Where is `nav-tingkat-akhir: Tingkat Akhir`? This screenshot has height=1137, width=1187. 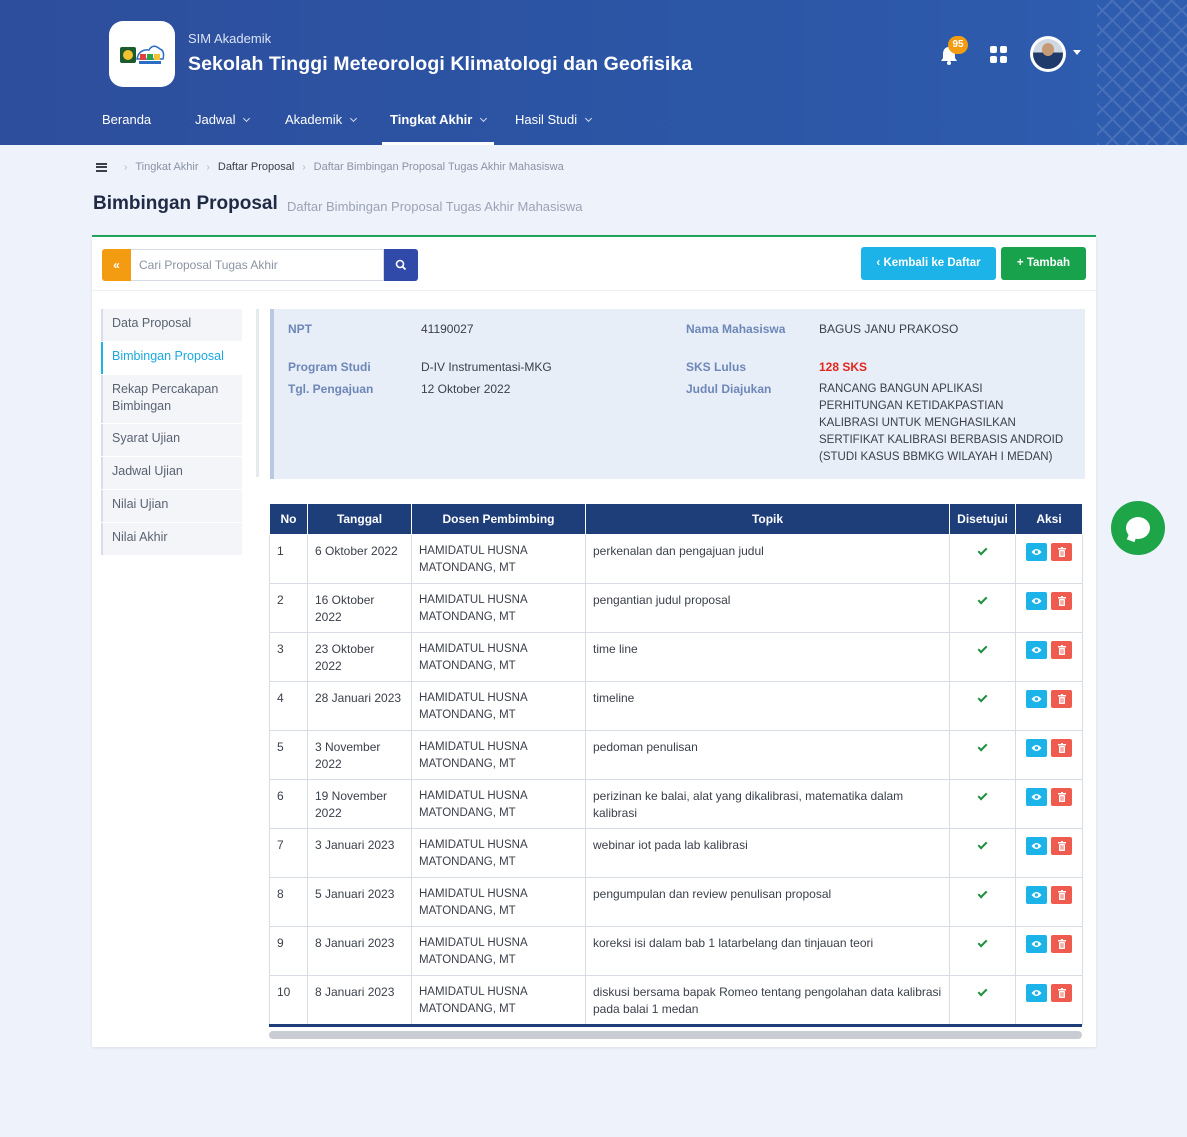
nav-tingkat-akhir: Tingkat Akhir is located at coordinates (438, 128).